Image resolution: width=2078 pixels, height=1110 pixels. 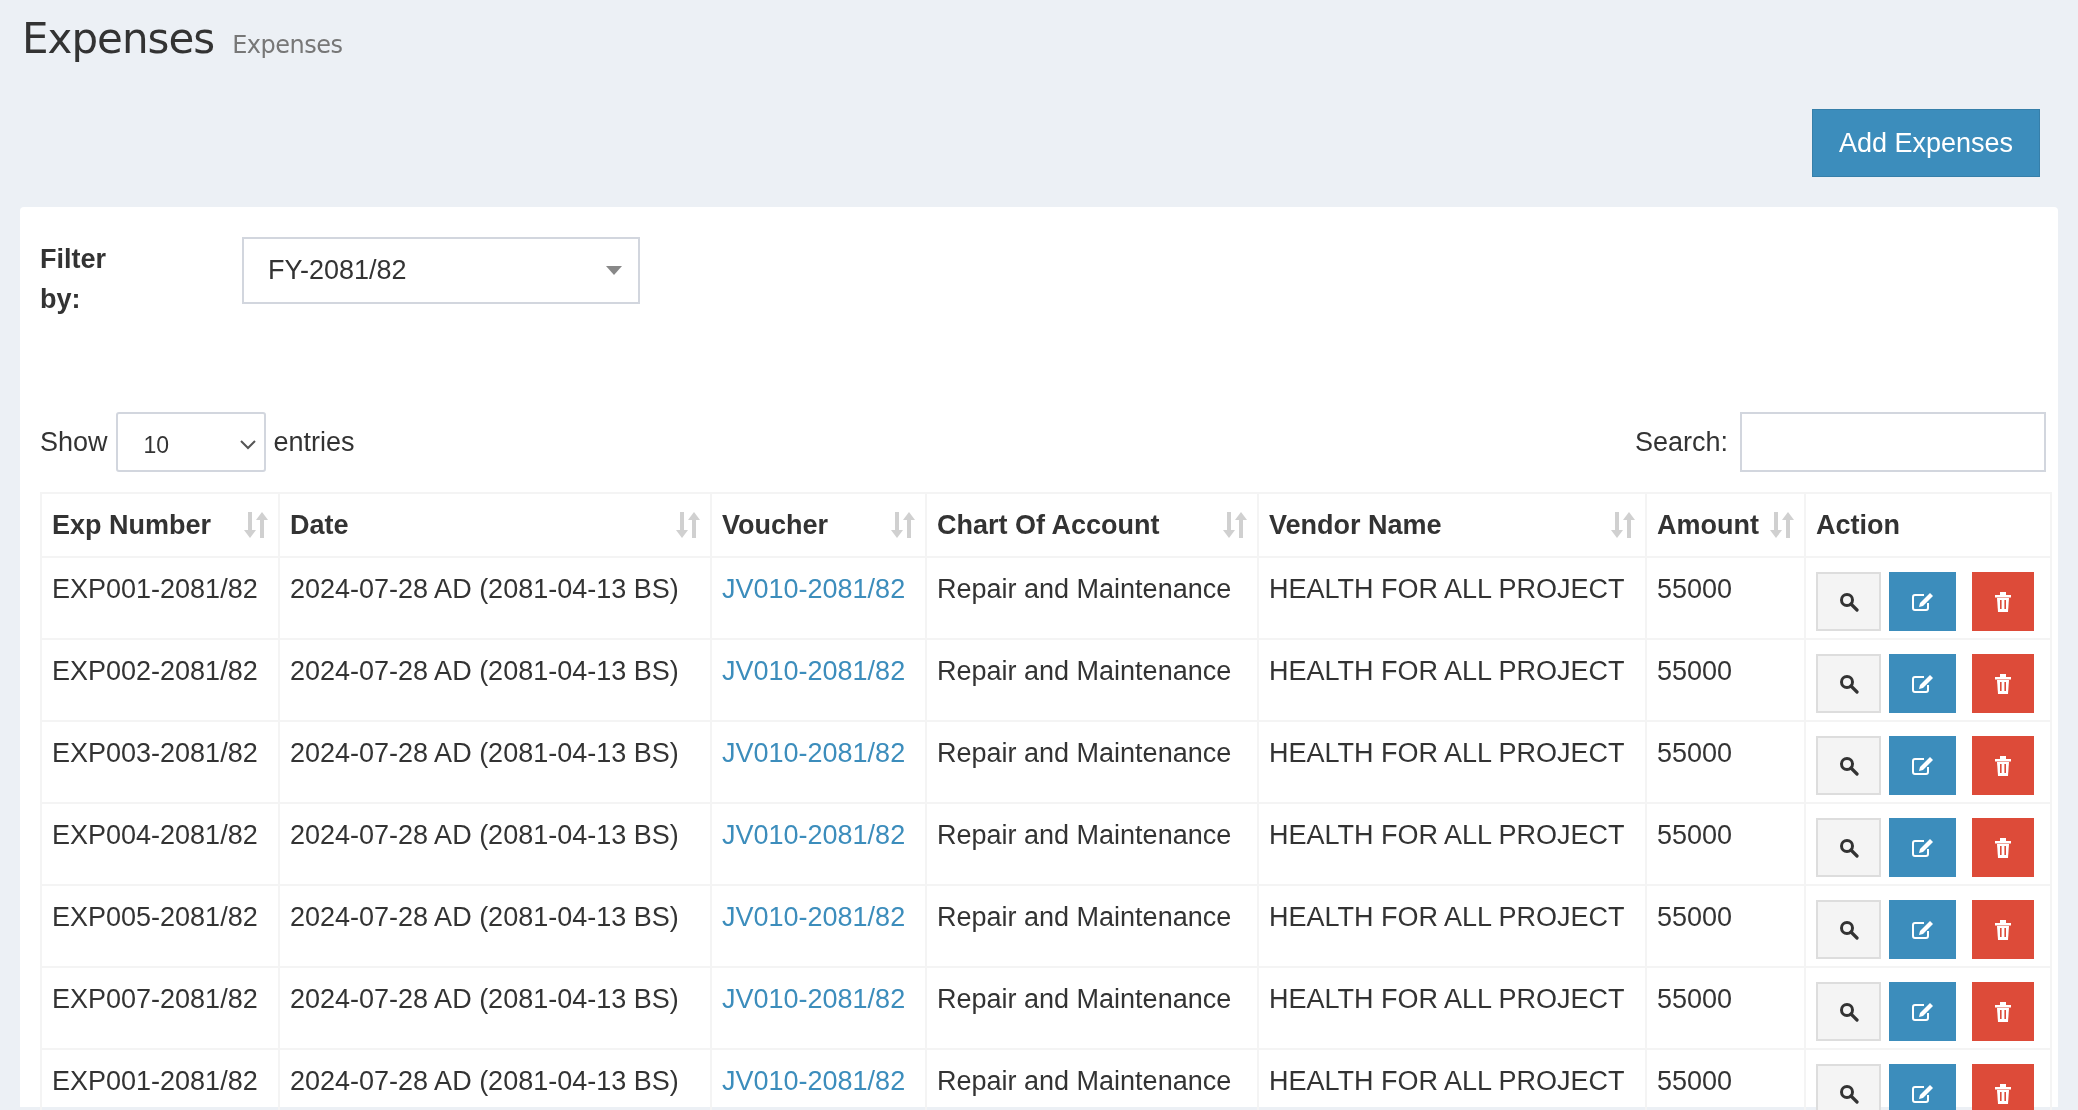 What do you see at coordinates (1092, 525) in the screenshot?
I see `column-header: Chart Of Account` at bounding box center [1092, 525].